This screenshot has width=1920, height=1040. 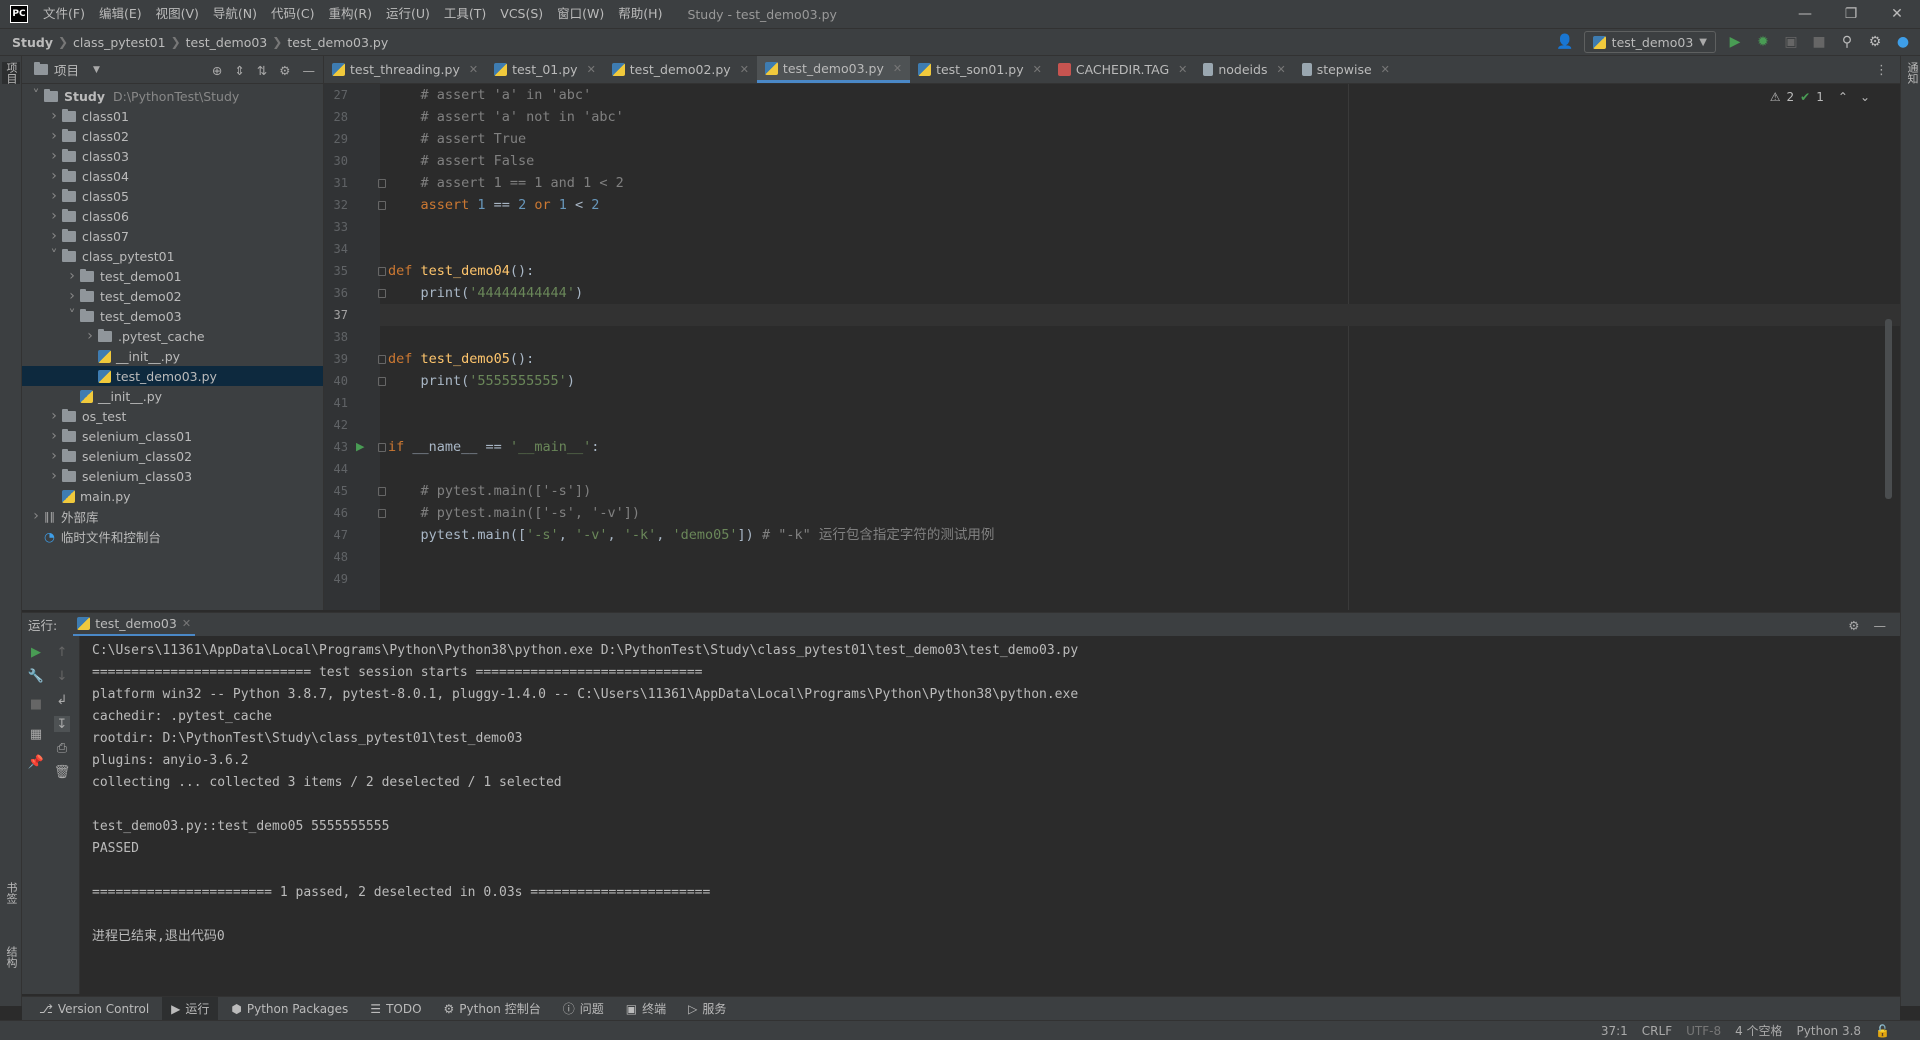 I want to click on editor-tab: nodeids ✕, so click(x=1244, y=69).